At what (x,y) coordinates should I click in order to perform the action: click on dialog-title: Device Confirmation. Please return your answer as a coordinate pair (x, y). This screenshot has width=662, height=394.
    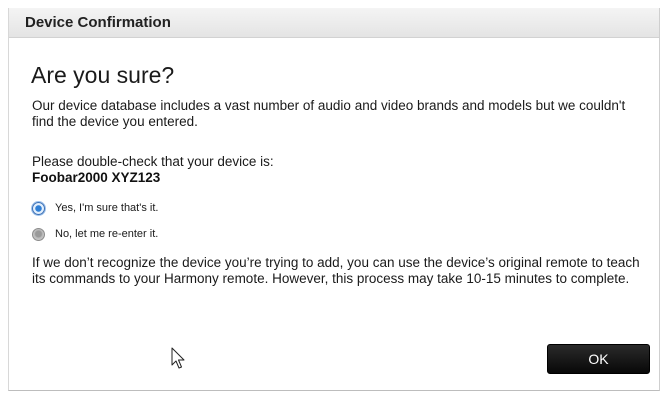
    Looking at the image, I should click on (98, 22).